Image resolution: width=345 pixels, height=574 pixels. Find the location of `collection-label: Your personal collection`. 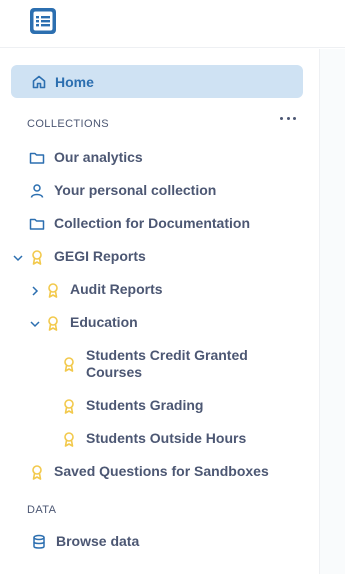

collection-label: Your personal collection is located at coordinates (135, 190).